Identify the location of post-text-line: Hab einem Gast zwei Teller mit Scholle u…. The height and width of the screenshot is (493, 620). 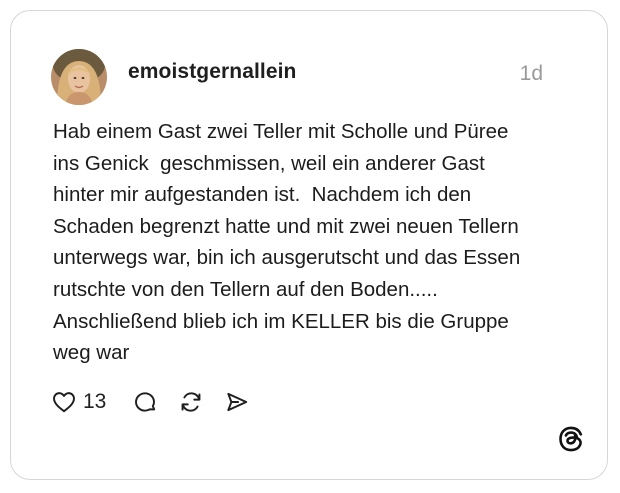
(281, 131).